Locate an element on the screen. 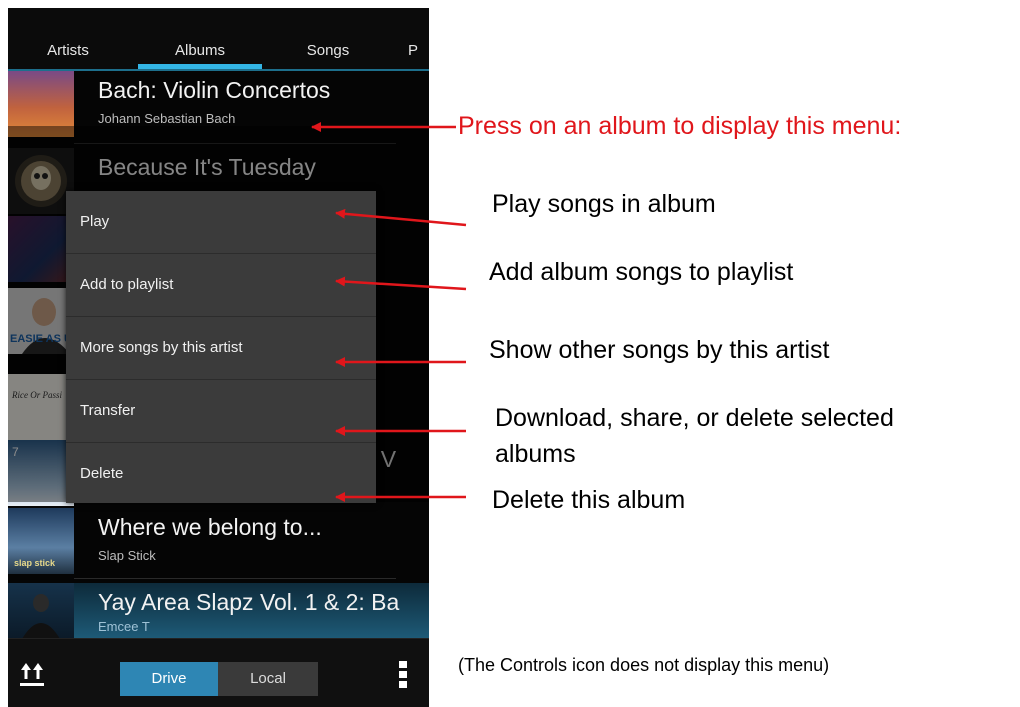  annotation-more-songs: Show other songs by this artist is located at coordinates (659, 350).